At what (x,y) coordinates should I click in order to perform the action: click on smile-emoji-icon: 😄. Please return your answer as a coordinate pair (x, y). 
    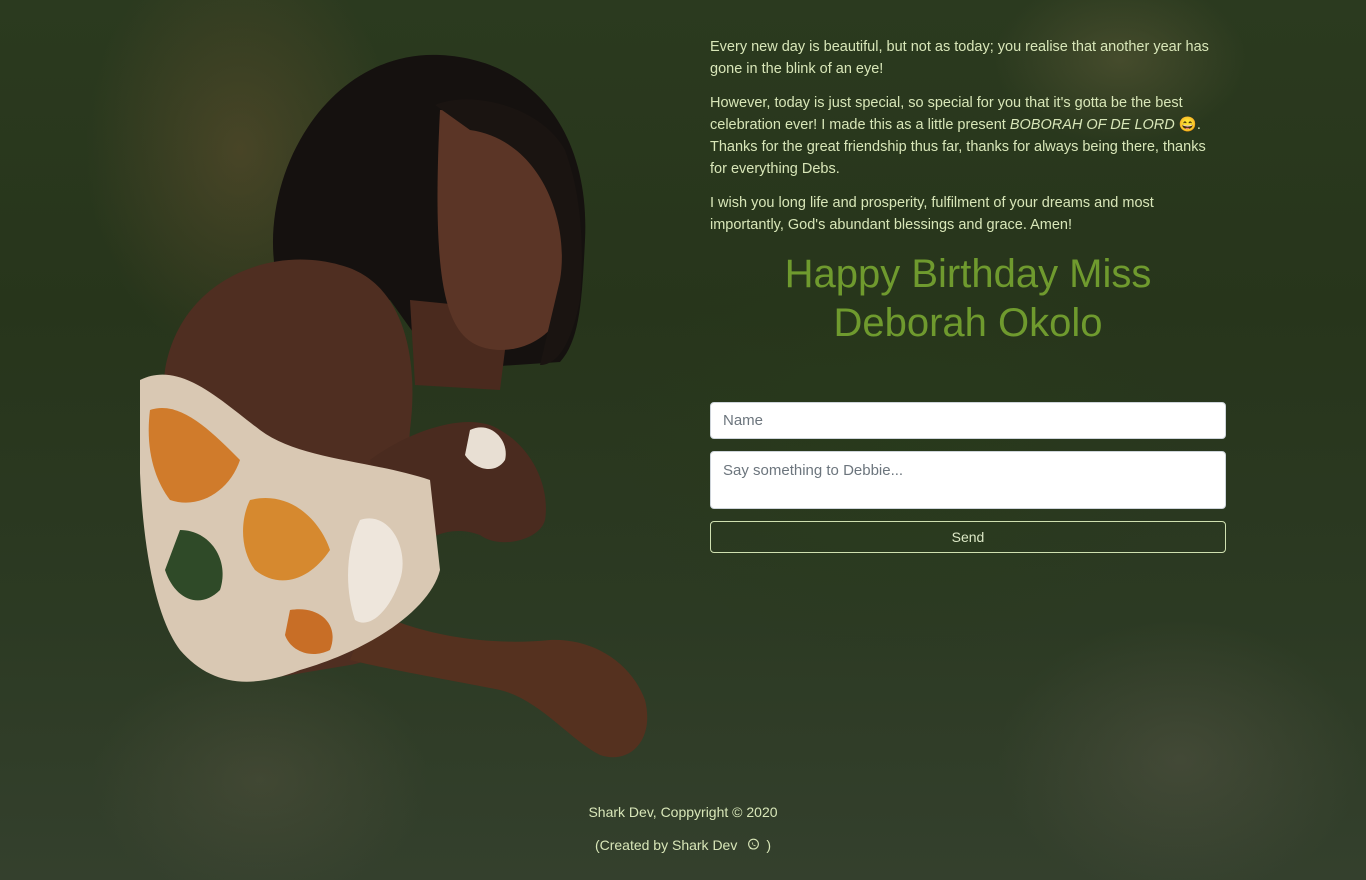
    Looking at the image, I should click on (1187, 125).